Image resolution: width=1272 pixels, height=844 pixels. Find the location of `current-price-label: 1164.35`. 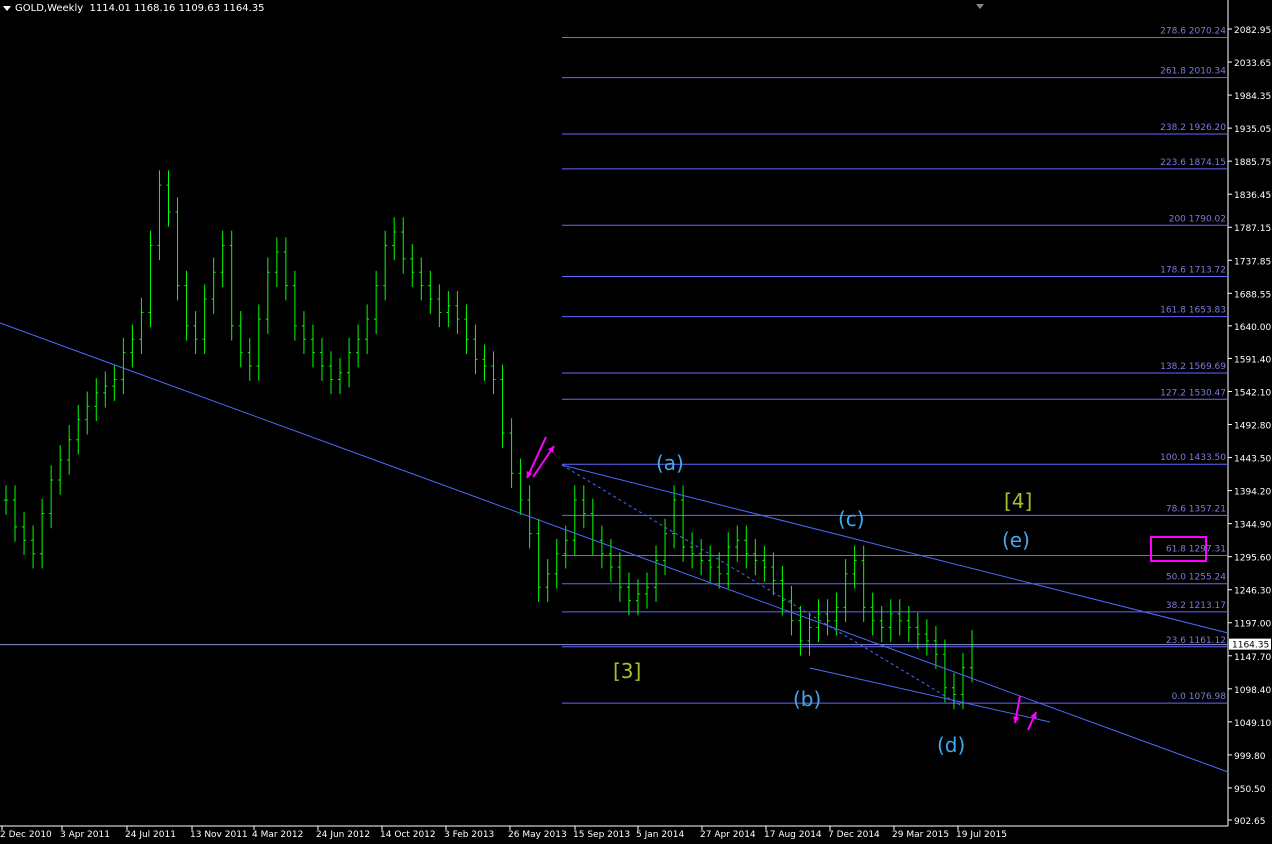

current-price-label: 1164.35 is located at coordinates (1250, 646).